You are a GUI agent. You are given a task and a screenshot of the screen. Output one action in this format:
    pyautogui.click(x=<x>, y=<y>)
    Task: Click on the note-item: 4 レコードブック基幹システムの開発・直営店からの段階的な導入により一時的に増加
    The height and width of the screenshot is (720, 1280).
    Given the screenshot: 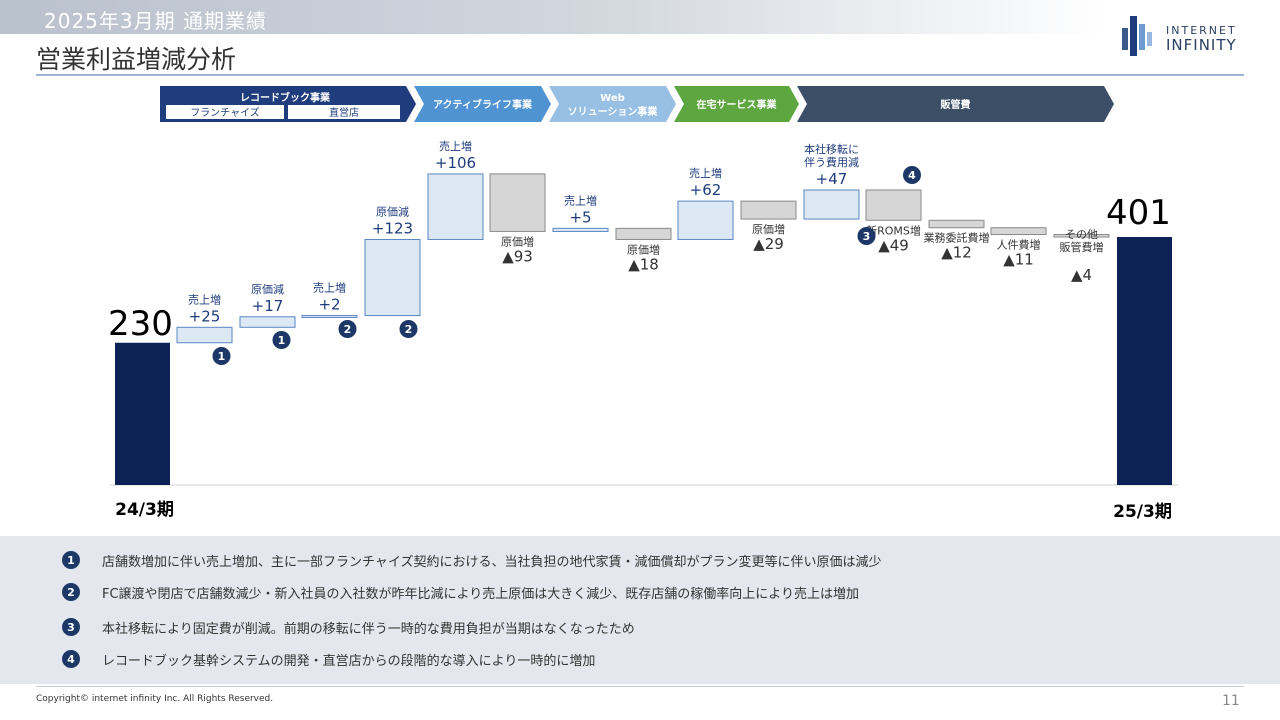 What is the action you would take?
    pyautogui.click(x=328, y=659)
    